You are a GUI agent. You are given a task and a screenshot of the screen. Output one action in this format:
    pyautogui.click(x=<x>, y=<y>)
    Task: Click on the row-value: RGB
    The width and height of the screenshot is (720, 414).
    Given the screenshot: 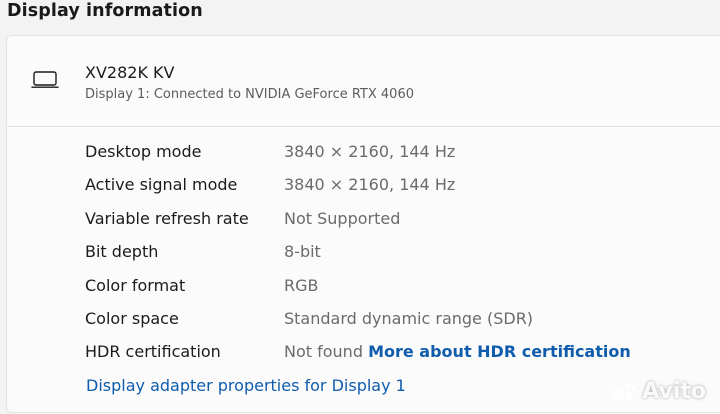 What is the action you would take?
    pyautogui.click(x=301, y=285)
    